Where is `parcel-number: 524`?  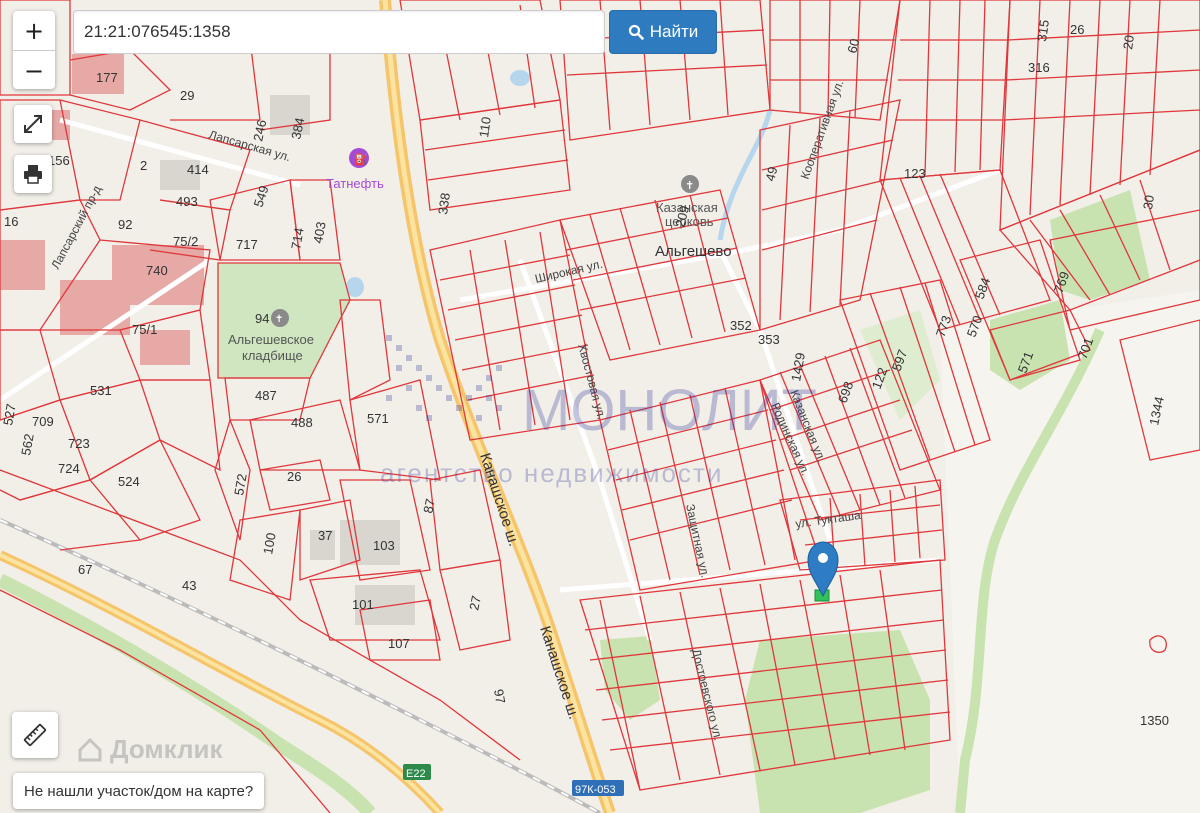
parcel-number: 524 is located at coordinates (129, 481).